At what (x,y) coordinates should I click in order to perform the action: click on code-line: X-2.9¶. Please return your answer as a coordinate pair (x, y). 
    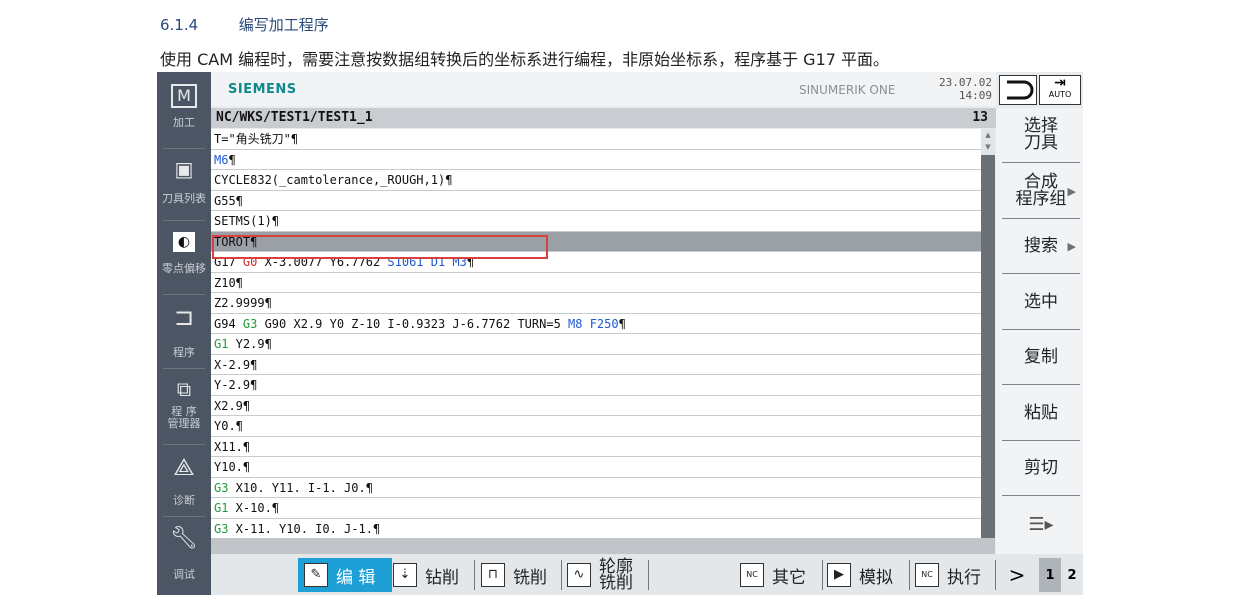
    Looking at the image, I should click on (596, 365).